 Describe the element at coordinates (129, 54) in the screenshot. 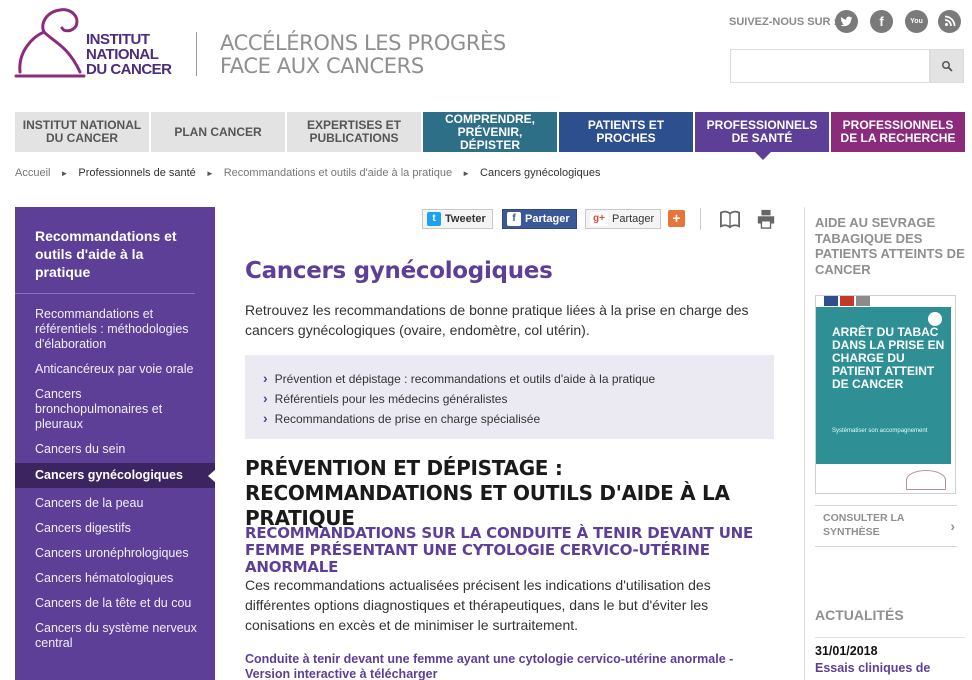

I see `logo-text: INSTITUT NATIONAL DU CANCER` at that location.